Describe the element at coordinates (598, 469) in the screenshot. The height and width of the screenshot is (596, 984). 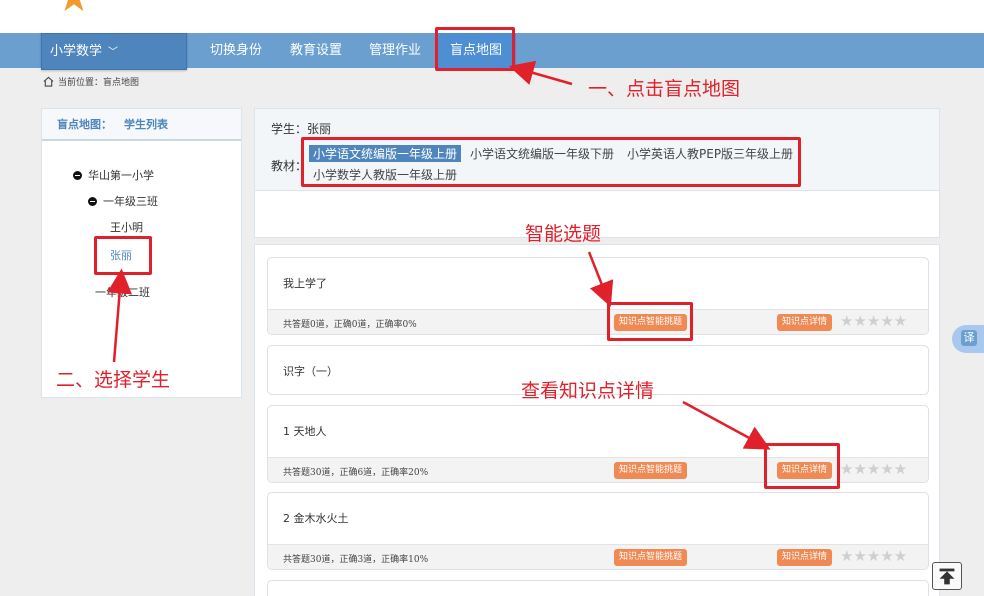
I see `lesson-footer: 共答题30道，正确6道，正确率20% 知识点智能挑题 知识点详情 ★★★★★` at that location.